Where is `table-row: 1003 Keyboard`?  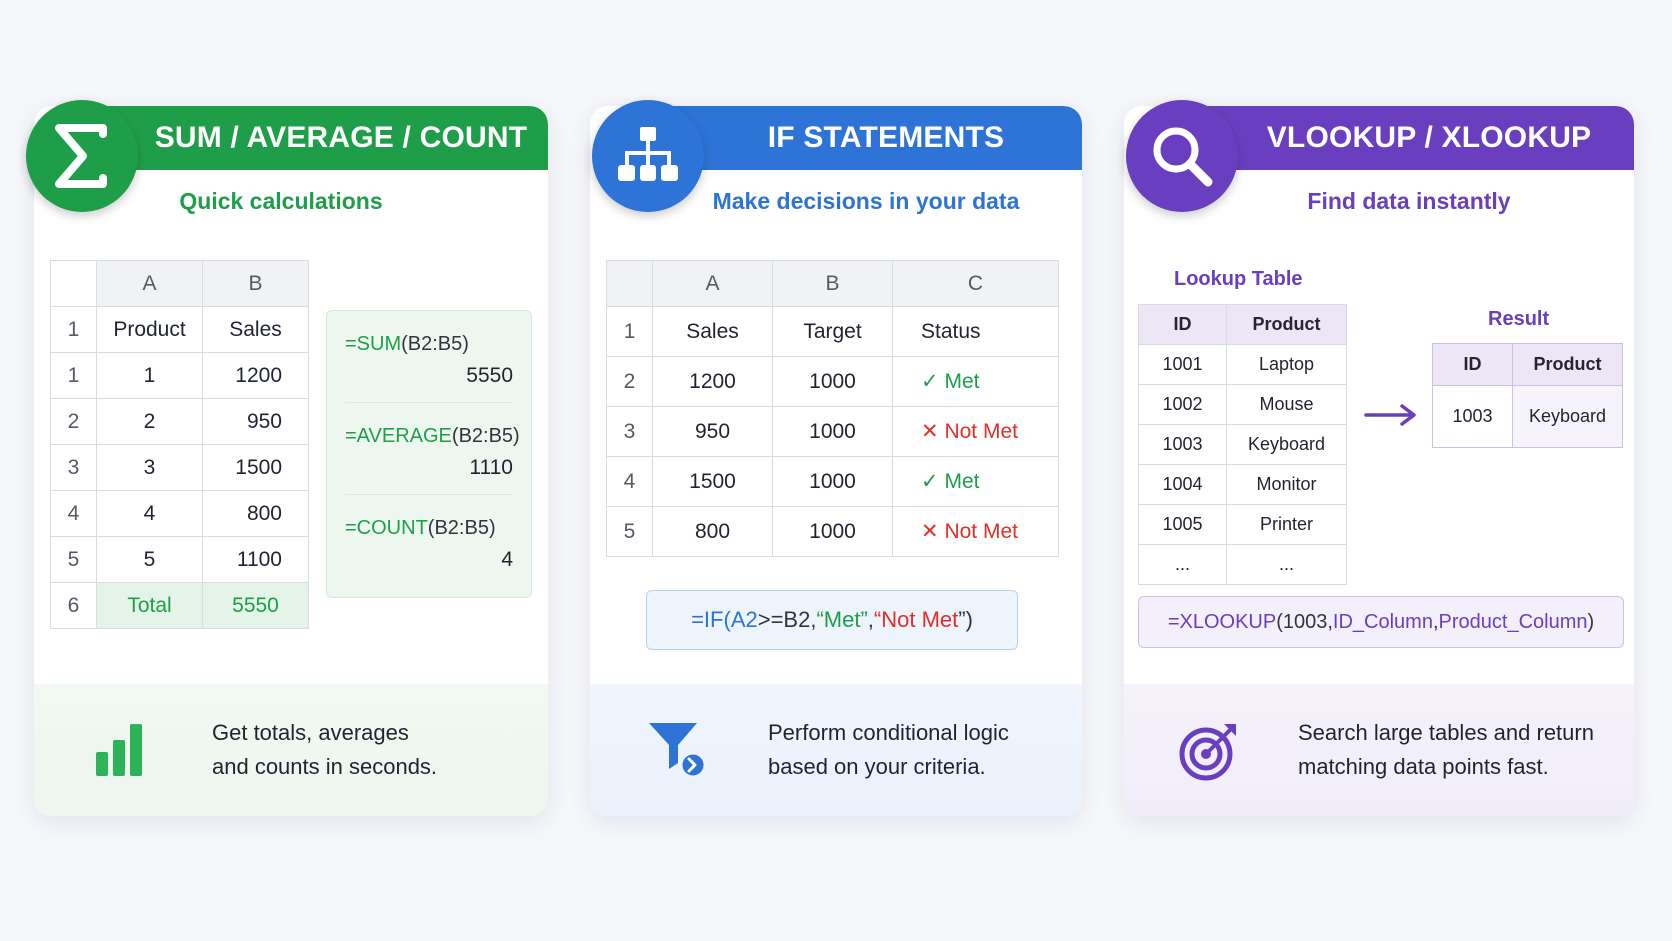 table-row: 1003 Keyboard is located at coordinates (1242, 444).